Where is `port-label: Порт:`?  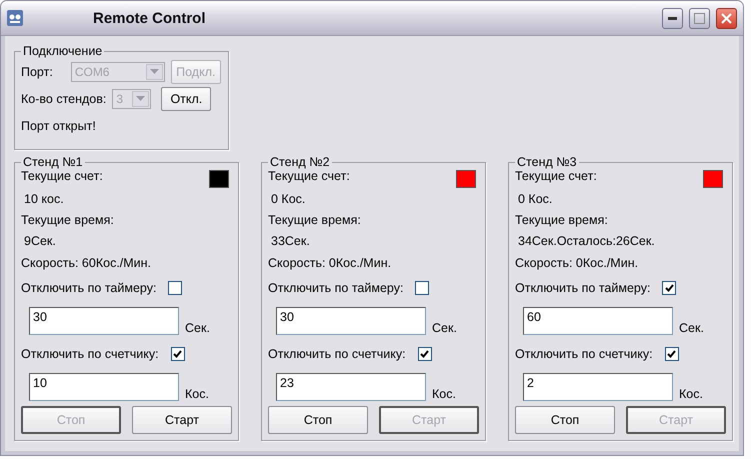
port-label: Порт: is located at coordinates (37, 71).